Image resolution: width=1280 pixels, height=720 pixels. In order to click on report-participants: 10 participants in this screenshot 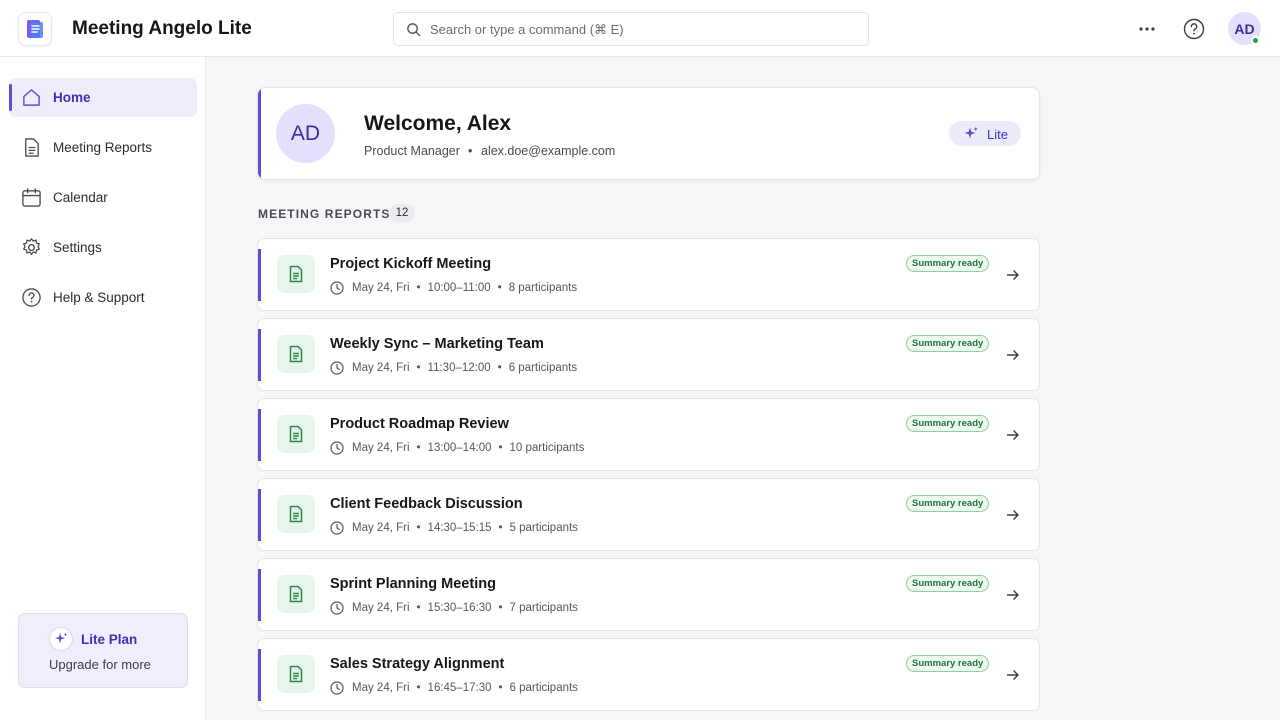, I will do `click(547, 448)`.